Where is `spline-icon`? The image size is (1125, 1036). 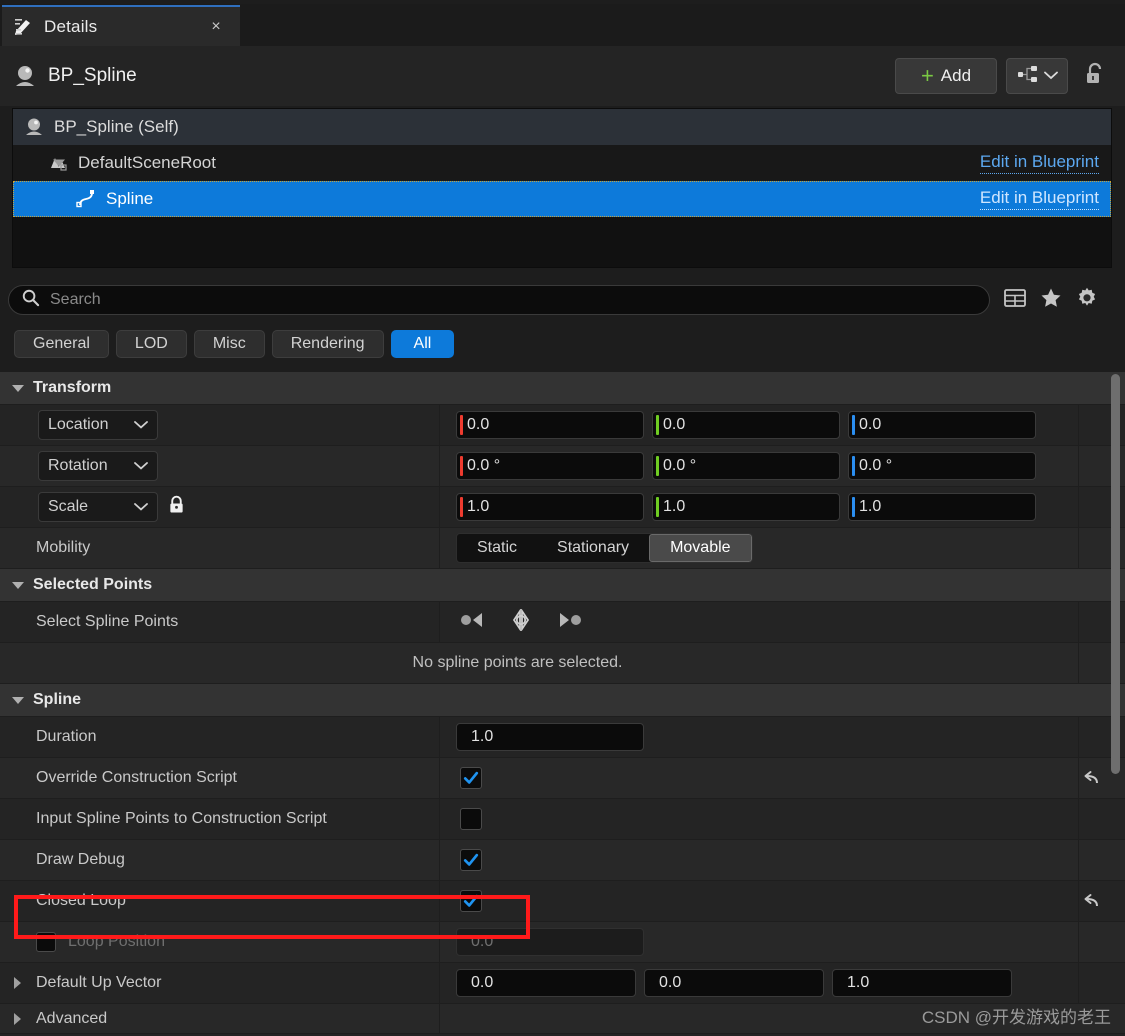 spline-icon is located at coordinates (86, 199).